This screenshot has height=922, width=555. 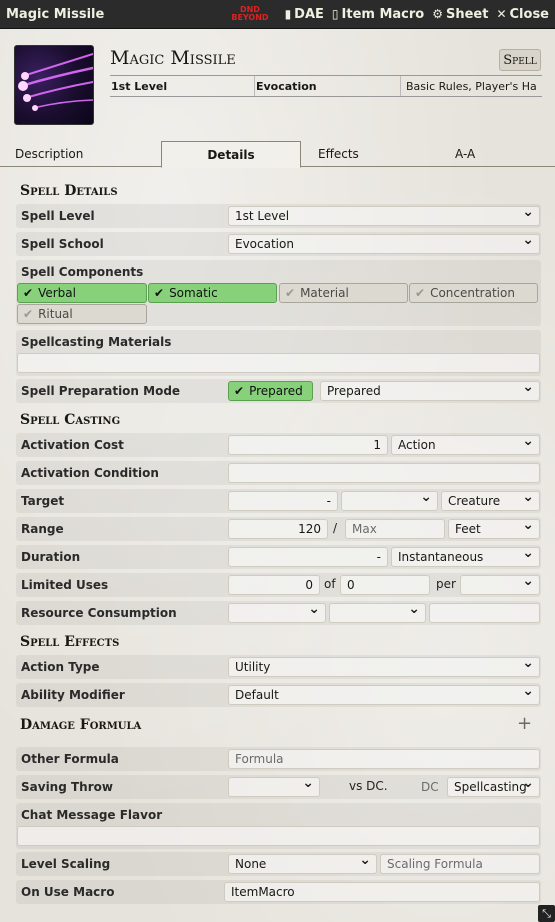 What do you see at coordinates (430, 390) in the screenshot?
I see `preparation-mode-select: Prepared` at bounding box center [430, 390].